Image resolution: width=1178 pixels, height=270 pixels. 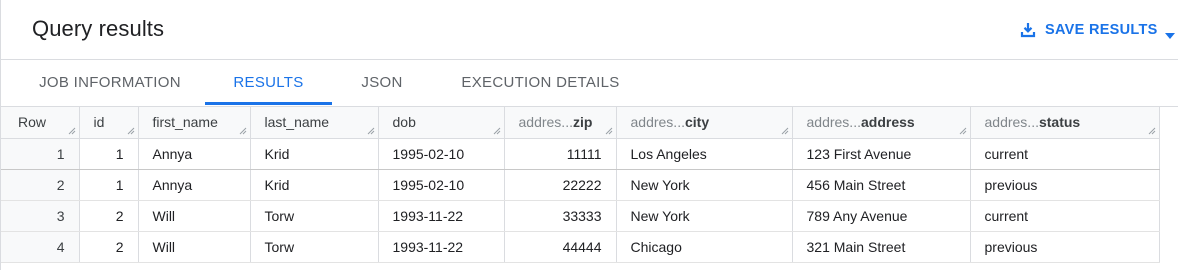 What do you see at coordinates (560, 185) in the screenshot?
I see `zip-cell: 22222` at bounding box center [560, 185].